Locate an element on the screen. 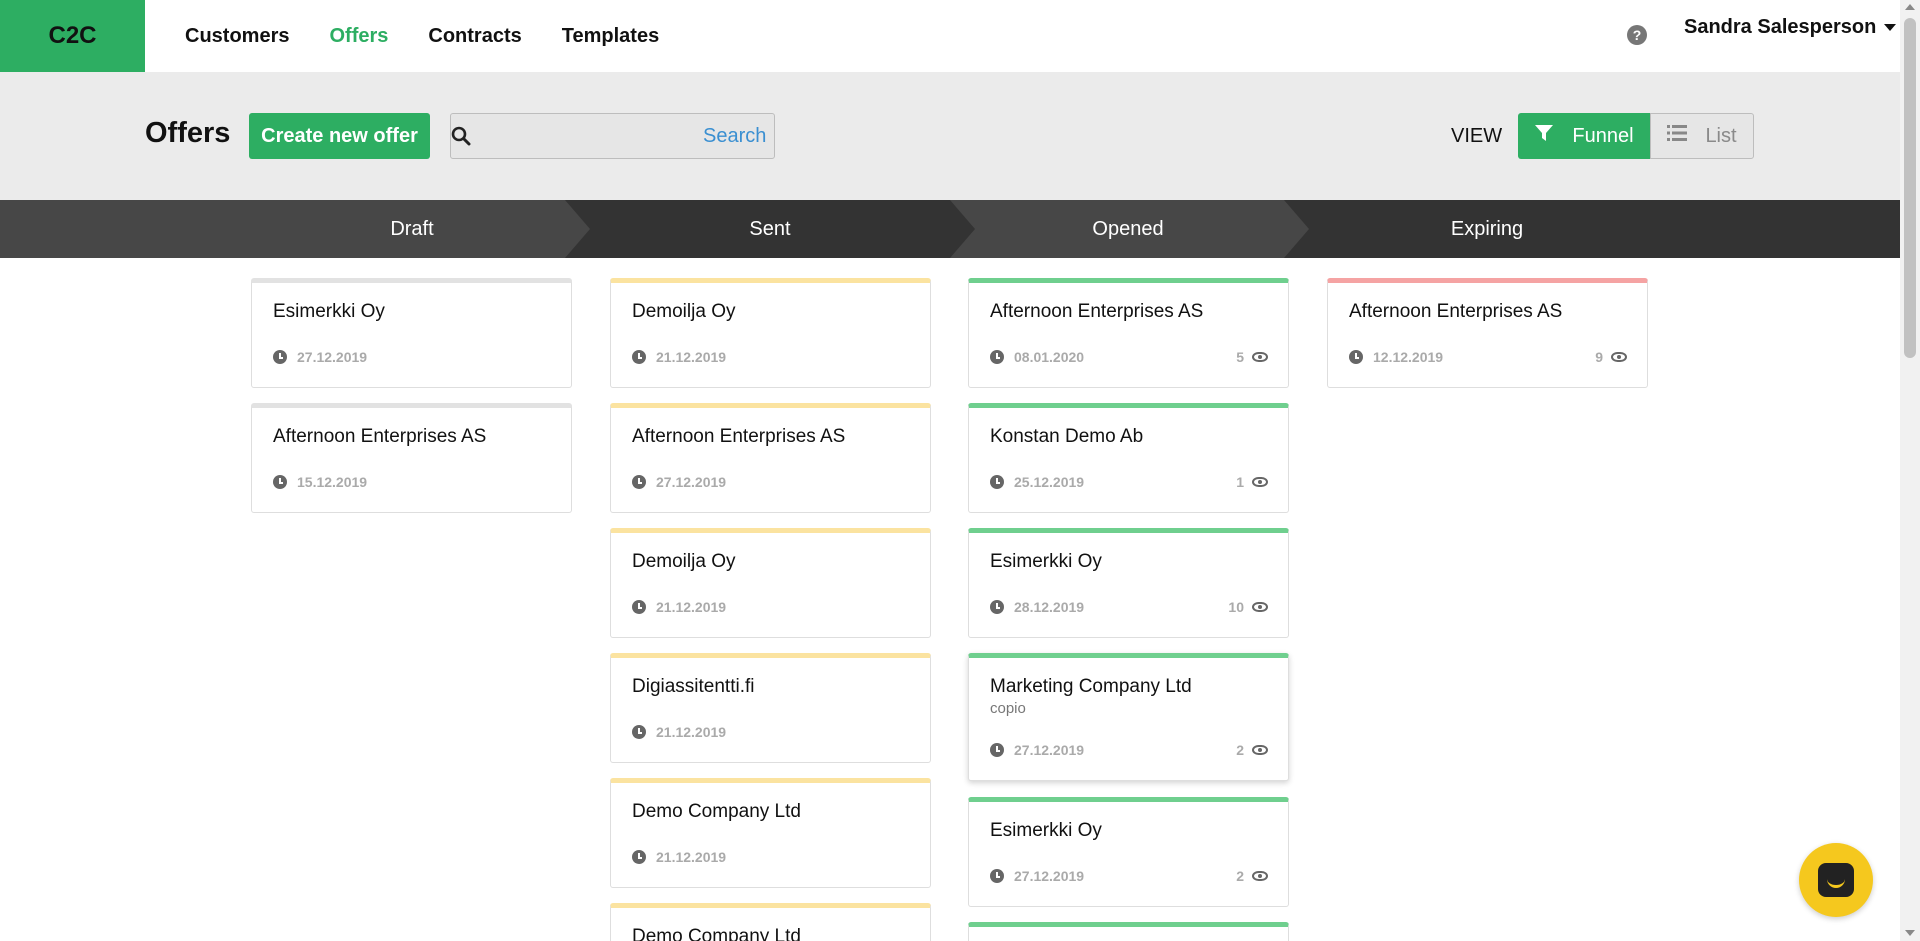 This screenshot has height=941, width=1920. view-funnel-button: Funnel is located at coordinates (1584, 136).